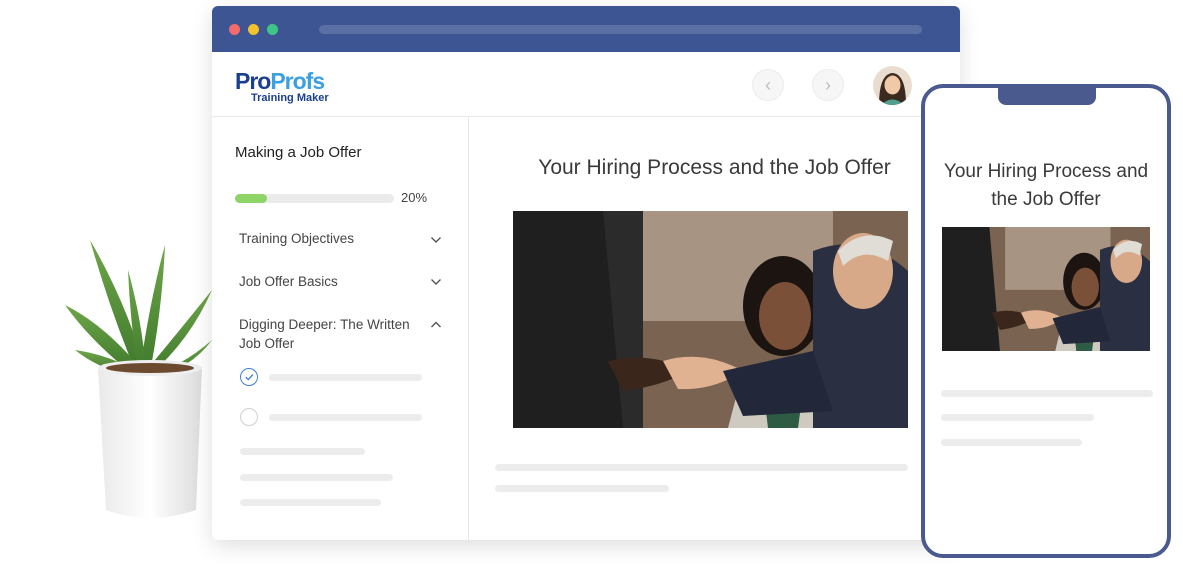 The image size is (1183, 578). What do you see at coordinates (414, 197) in the screenshot?
I see `course-progress-percent: 20%` at bounding box center [414, 197].